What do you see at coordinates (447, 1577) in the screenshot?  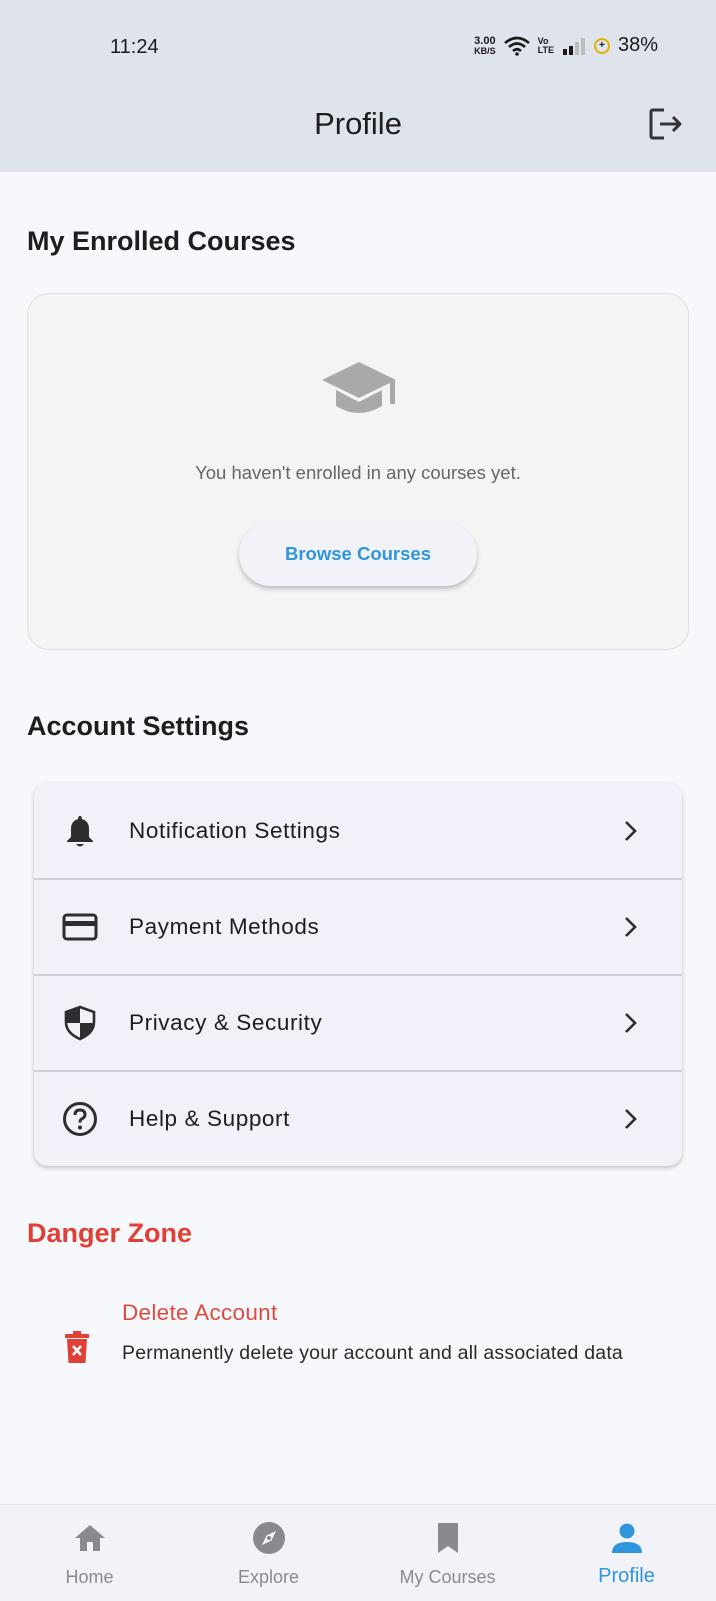 I see `nav-label: My Courses` at bounding box center [447, 1577].